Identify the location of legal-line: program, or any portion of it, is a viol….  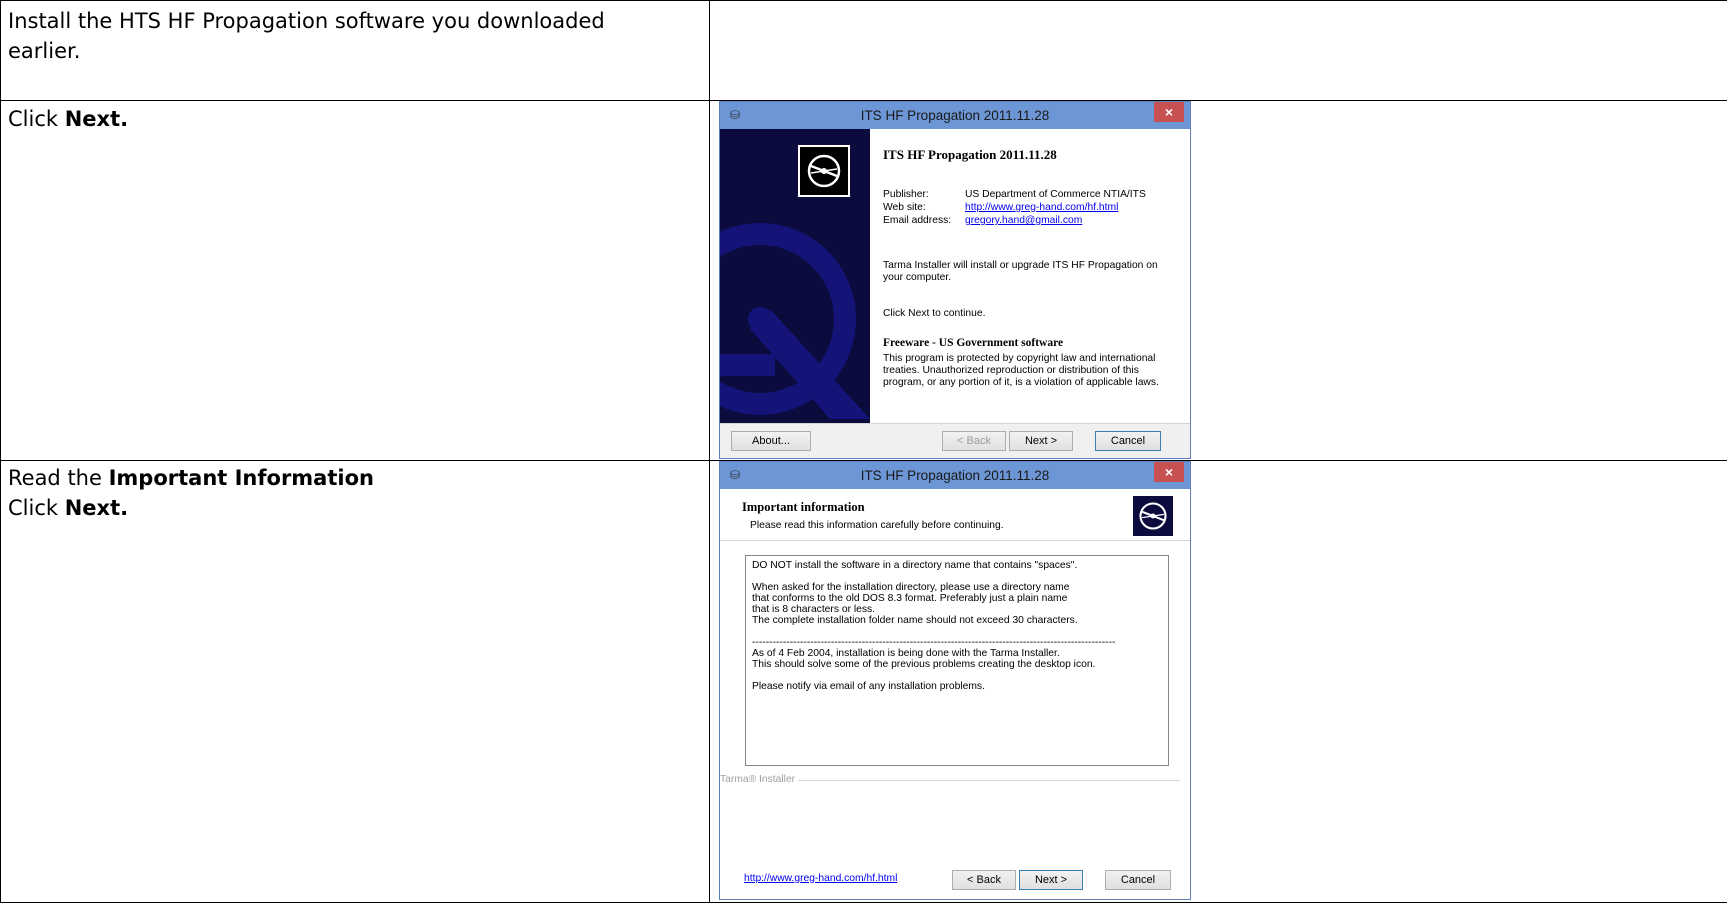
(1021, 382).